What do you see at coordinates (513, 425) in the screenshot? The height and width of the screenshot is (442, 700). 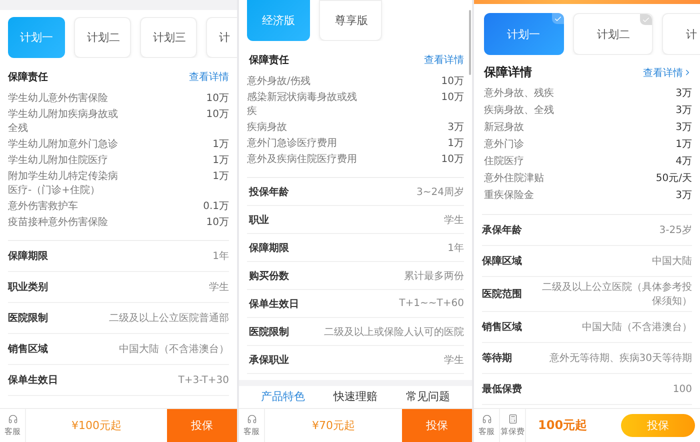 I see `toolbar-tool: 算保费` at bounding box center [513, 425].